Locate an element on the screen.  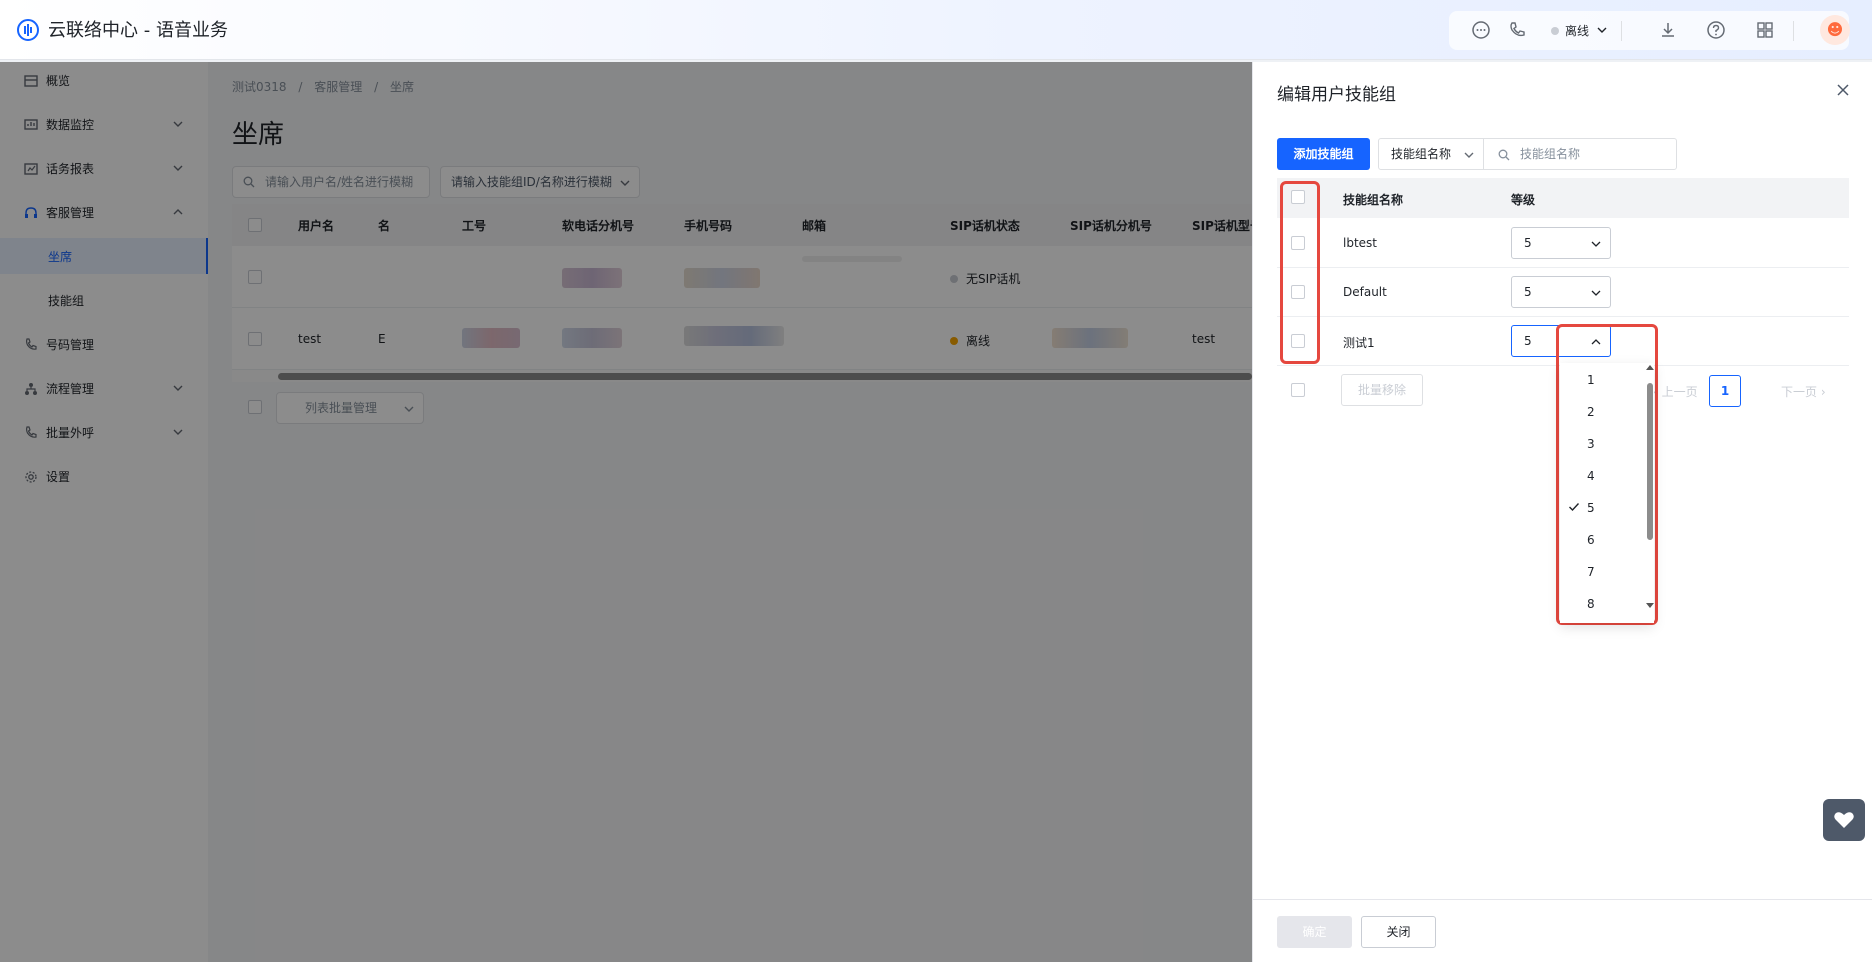
add-skill-group-button: 添加技能组 is located at coordinates (1323, 154).